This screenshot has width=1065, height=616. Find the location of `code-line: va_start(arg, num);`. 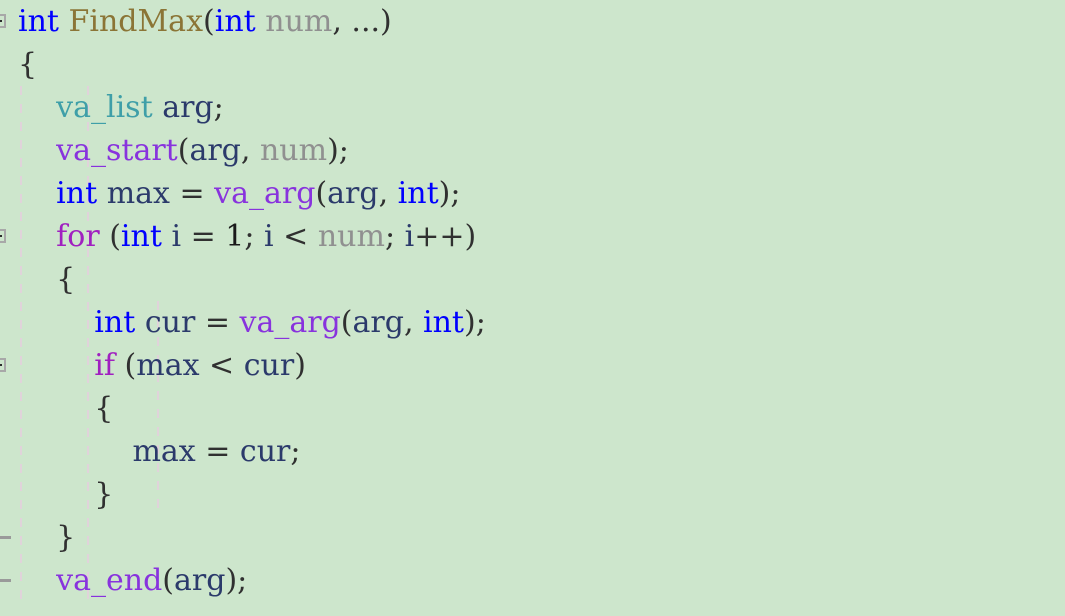

code-line: va_start(arg, num); is located at coordinates (532, 150).